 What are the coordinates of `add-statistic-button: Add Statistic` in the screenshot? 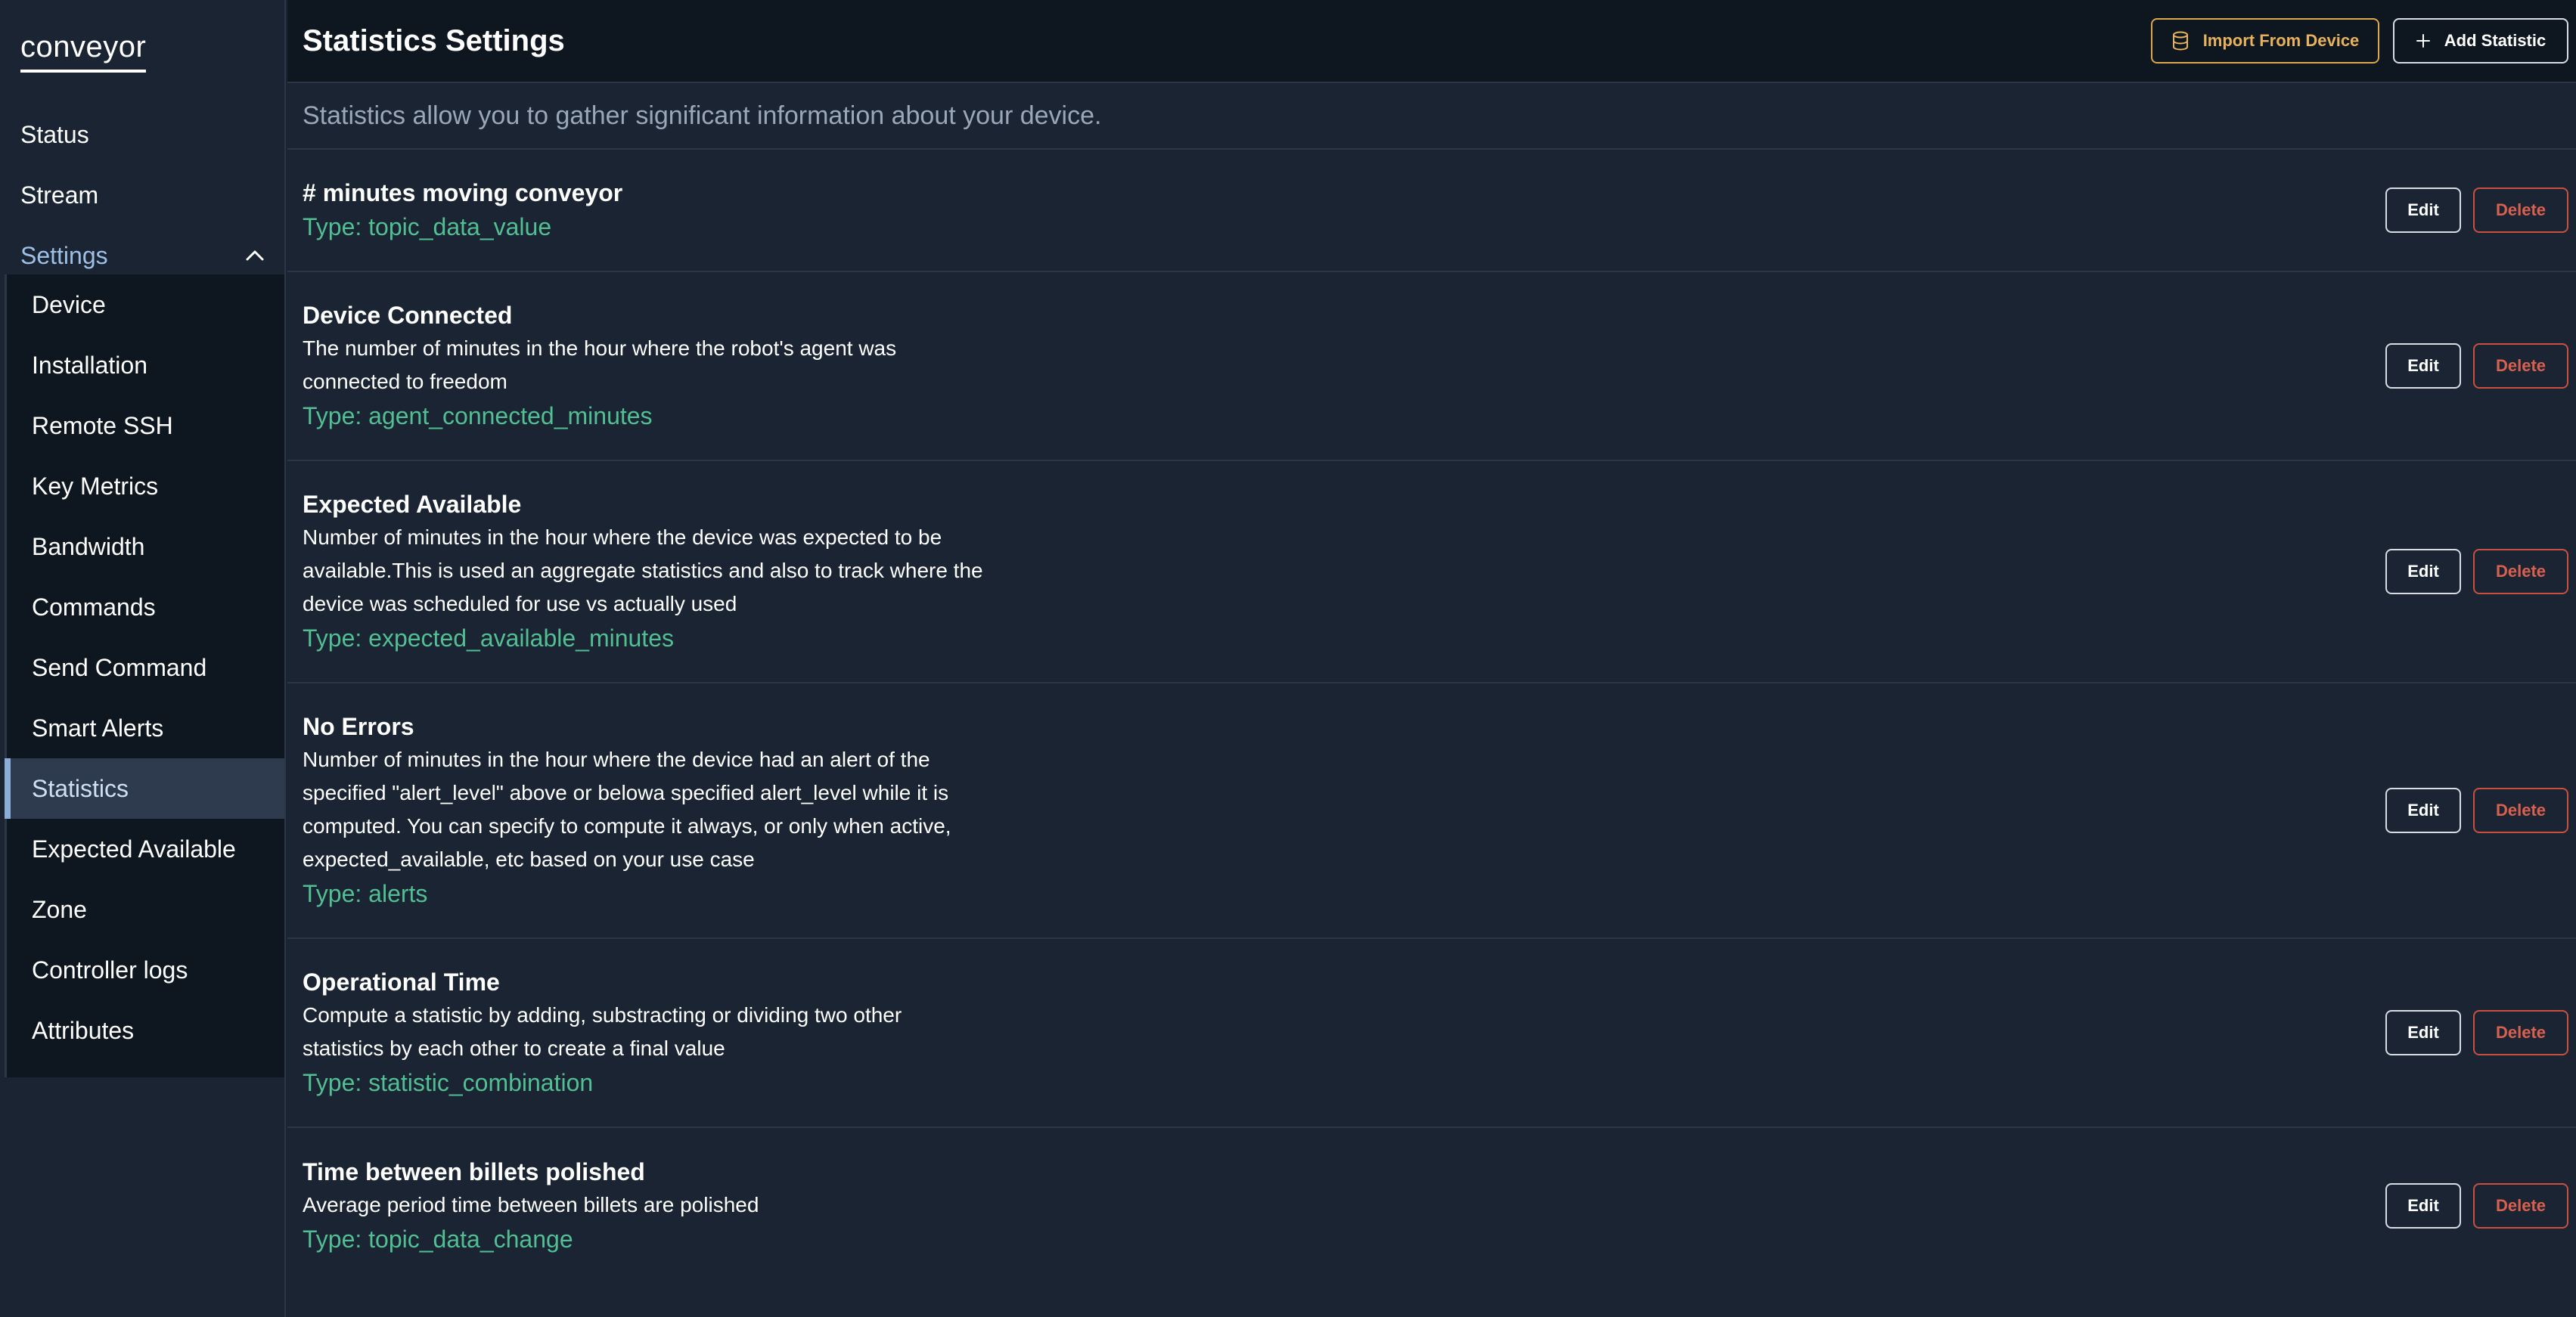 It's located at (2480, 41).